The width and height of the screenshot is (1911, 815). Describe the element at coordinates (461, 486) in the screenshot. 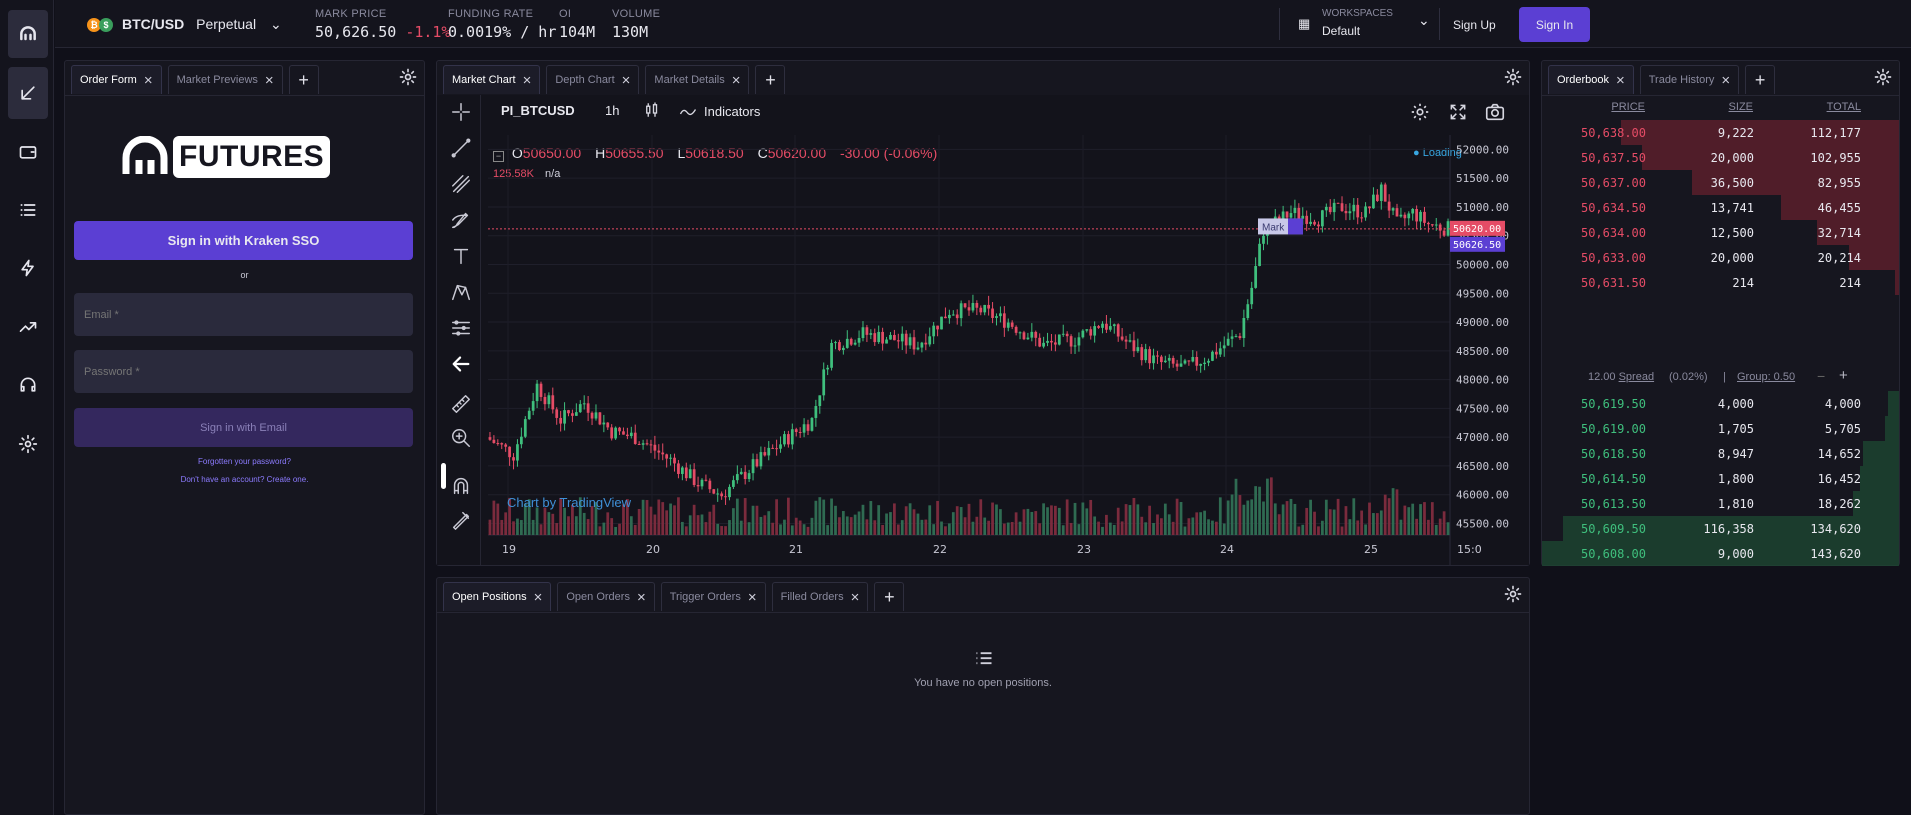

I see `magnet-icon` at that location.